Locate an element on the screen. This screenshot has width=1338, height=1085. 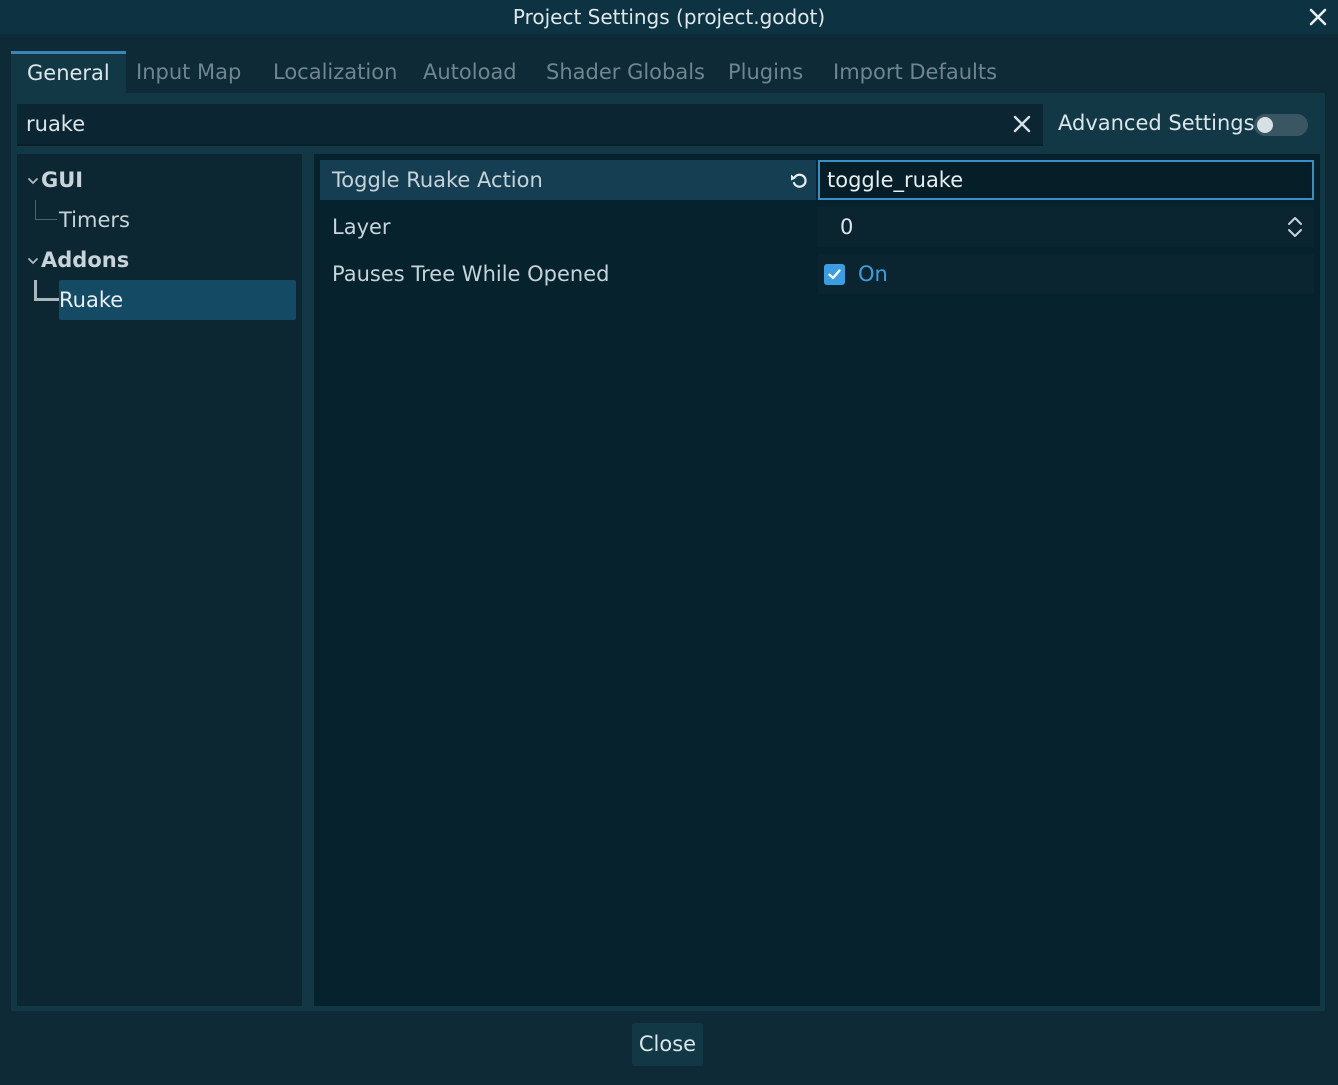
title-bar: Project Settings (project.godot) is located at coordinates (669, 17).